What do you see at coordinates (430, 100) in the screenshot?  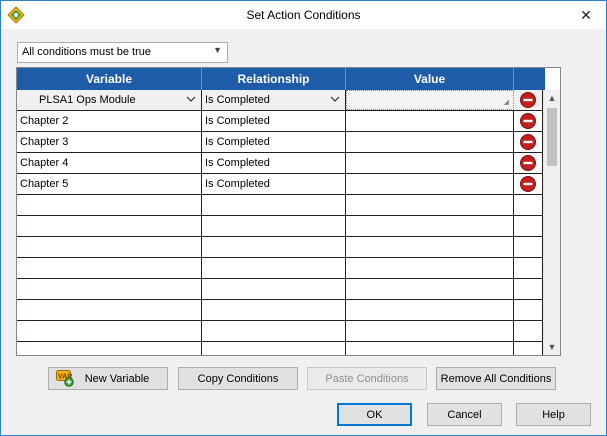 I see `value-input: ◢` at bounding box center [430, 100].